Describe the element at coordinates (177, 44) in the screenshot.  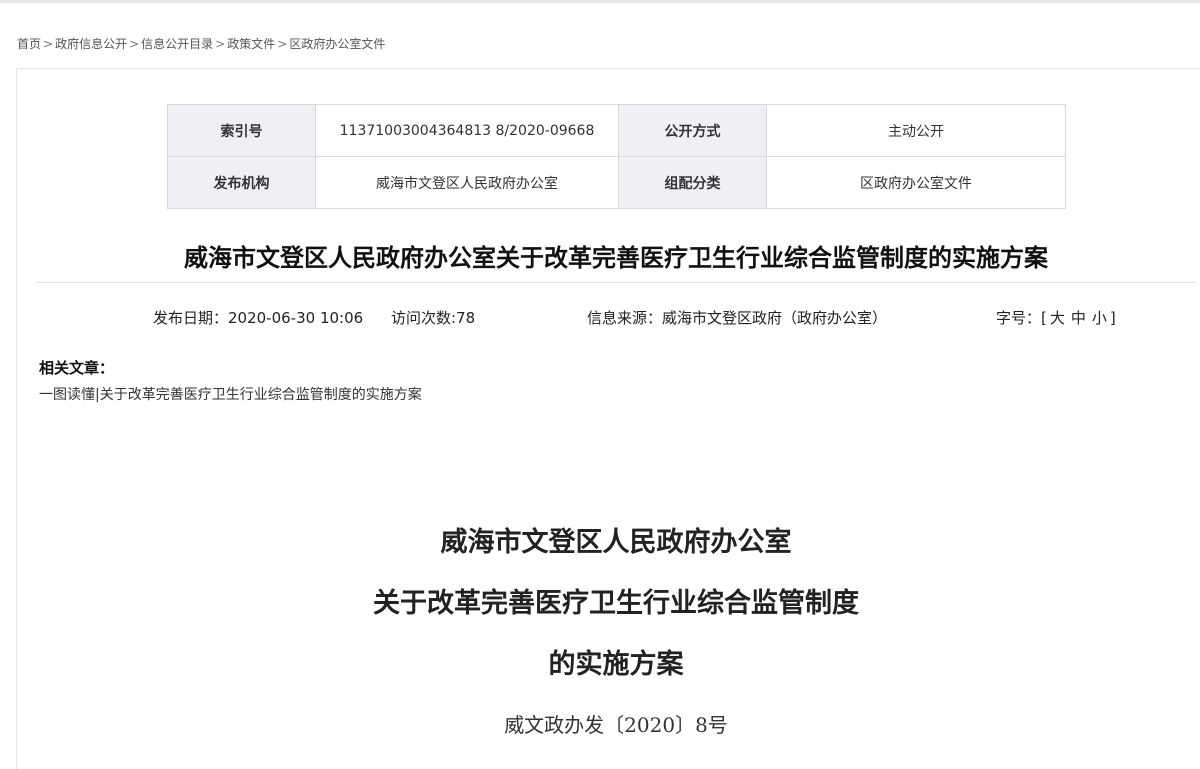
I see `breadcrumb-catalog: 信息公开目录` at that location.